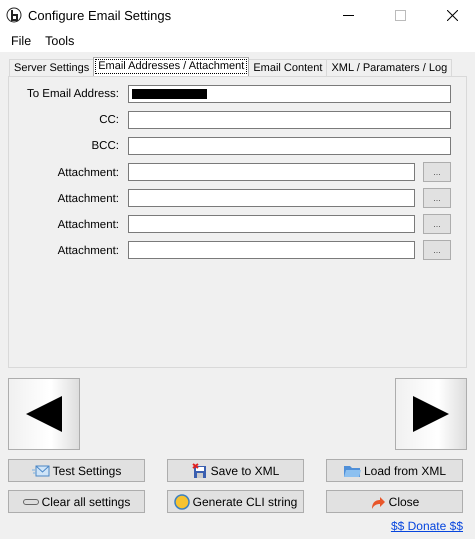  What do you see at coordinates (21, 41) in the screenshot?
I see `menu-item: File` at bounding box center [21, 41].